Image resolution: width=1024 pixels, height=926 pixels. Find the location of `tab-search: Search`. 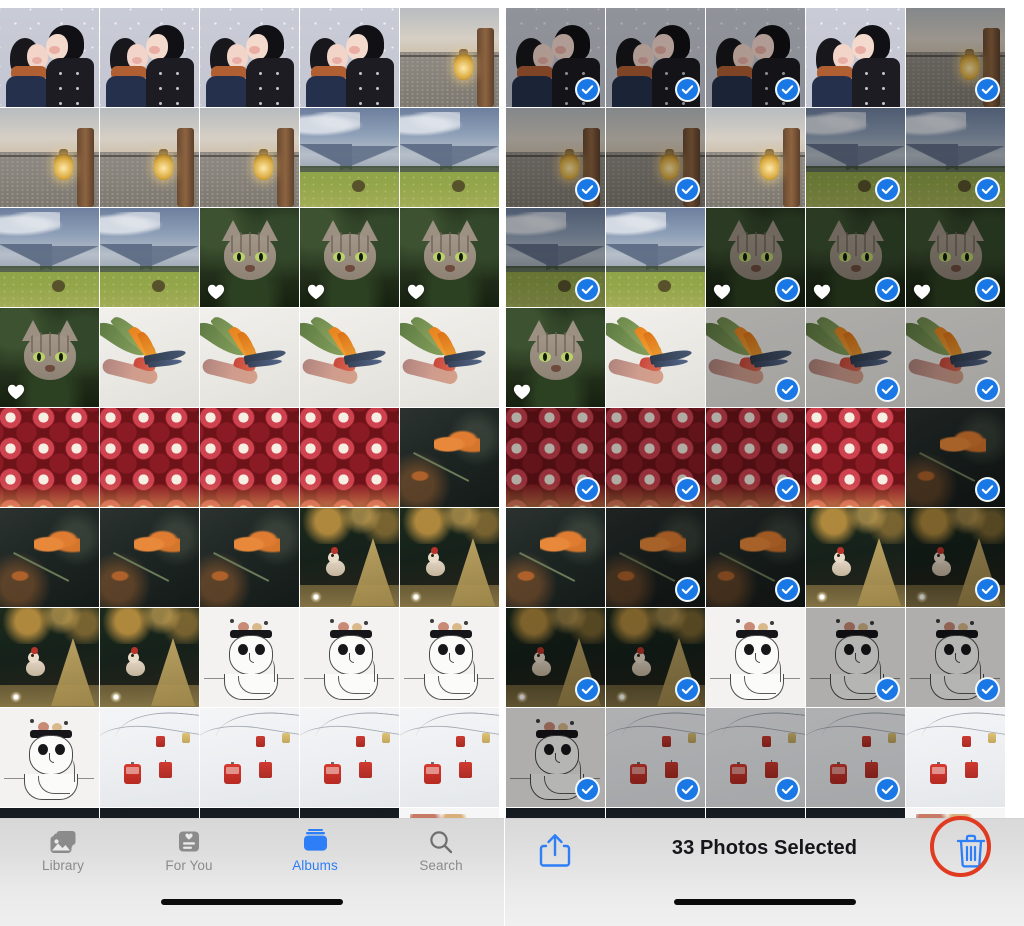

tab-search: Search is located at coordinates (441, 850).